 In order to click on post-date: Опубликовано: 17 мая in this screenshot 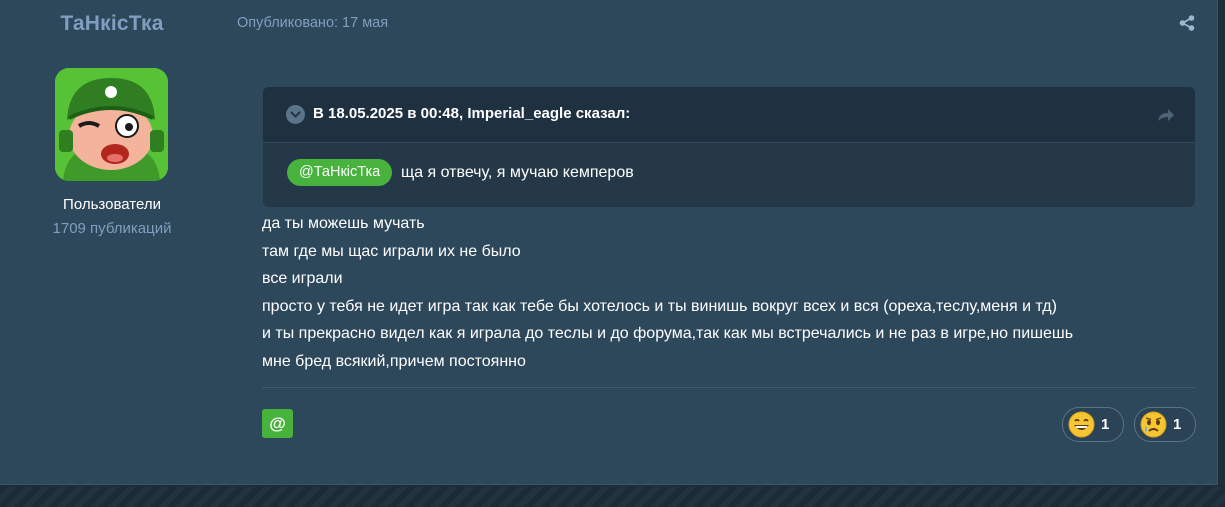, I will do `click(312, 23)`.